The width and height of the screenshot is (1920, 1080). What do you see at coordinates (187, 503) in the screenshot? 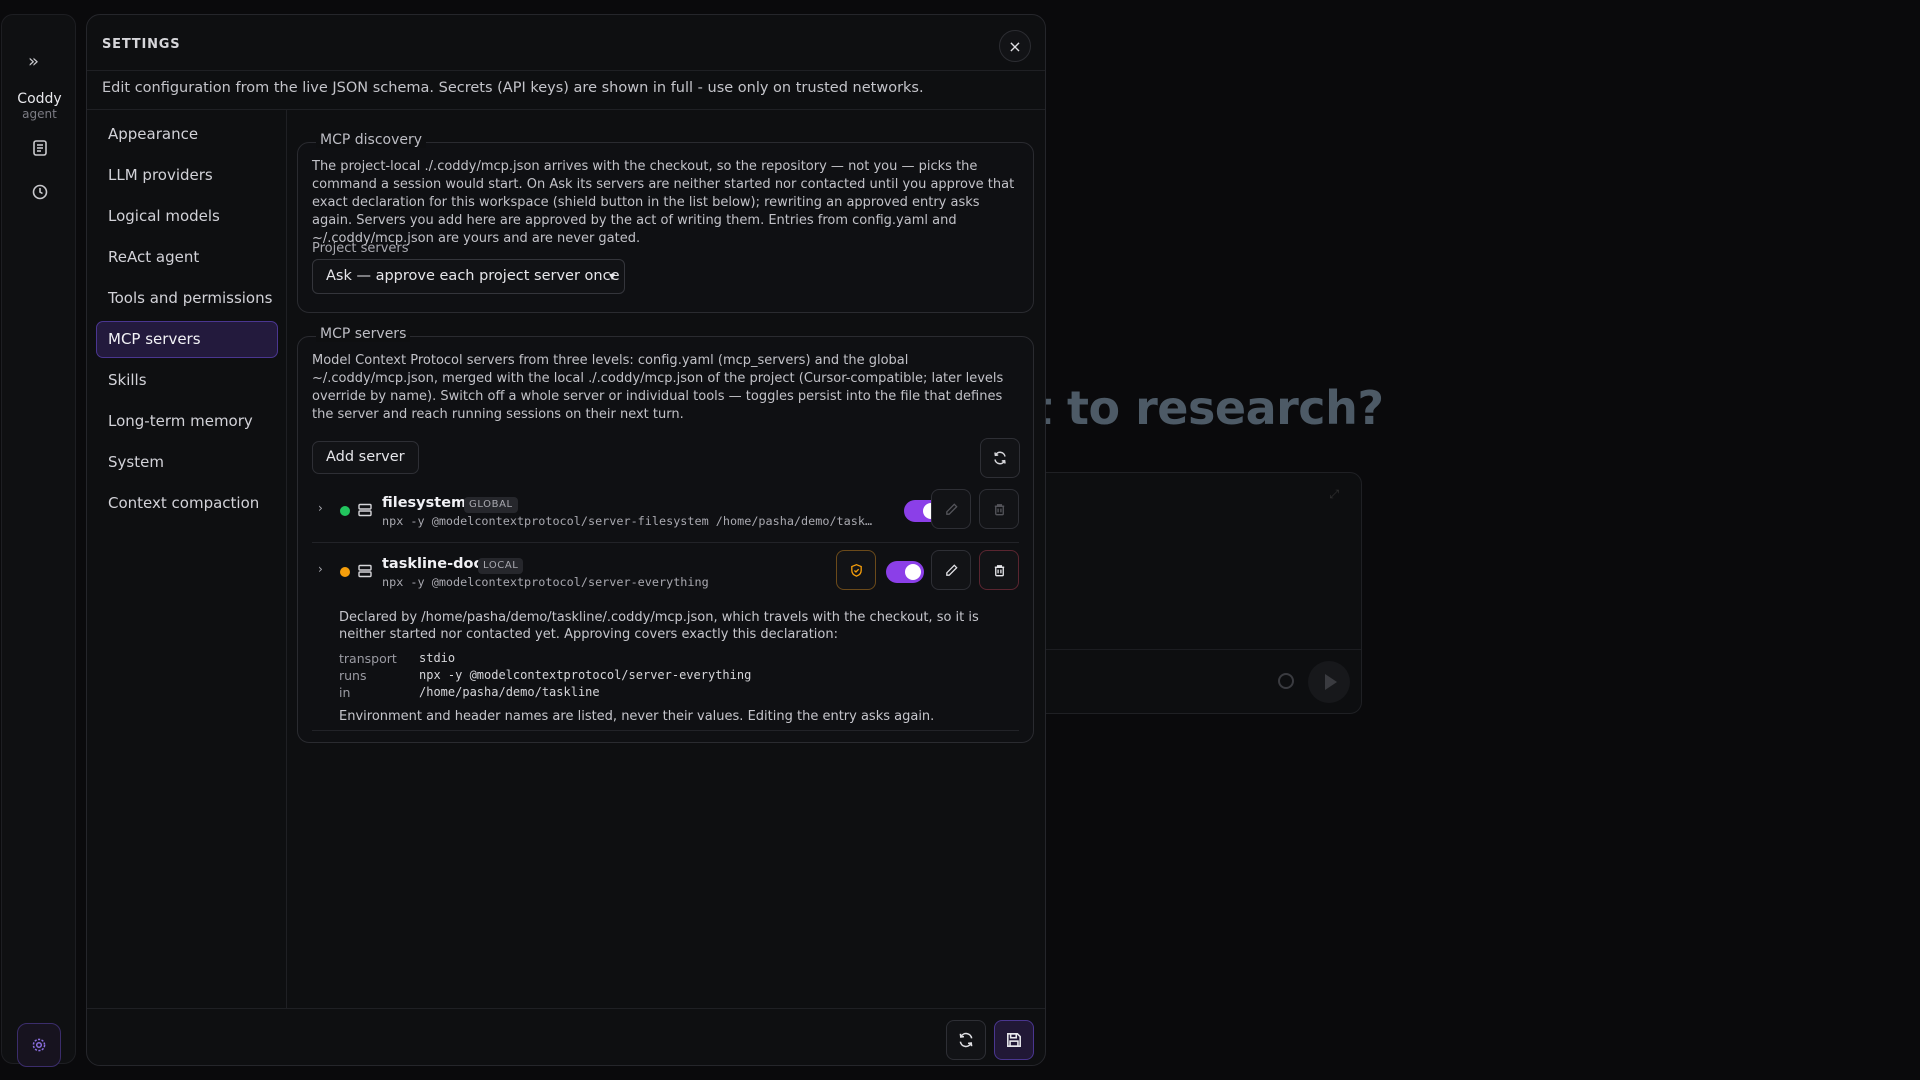
I see `nav-item-context-compaction: Context compaction` at bounding box center [187, 503].